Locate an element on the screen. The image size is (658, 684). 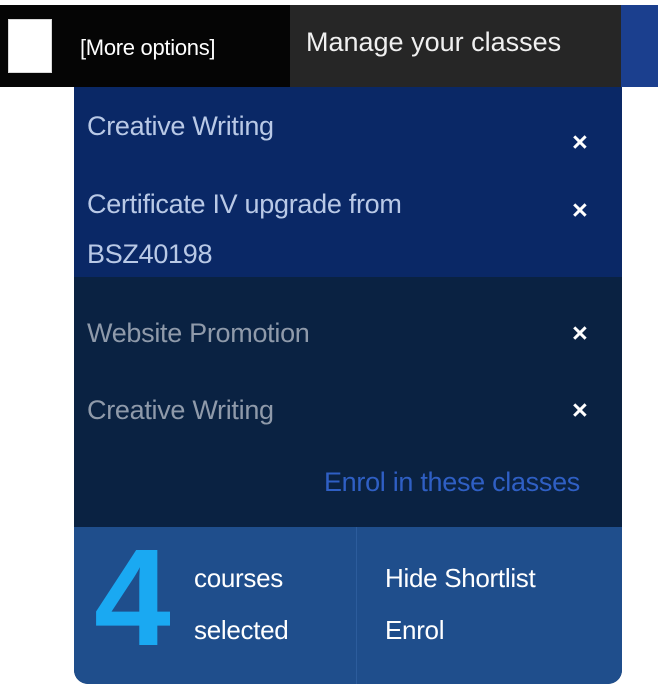
logo-box is located at coordinates (30, 46).